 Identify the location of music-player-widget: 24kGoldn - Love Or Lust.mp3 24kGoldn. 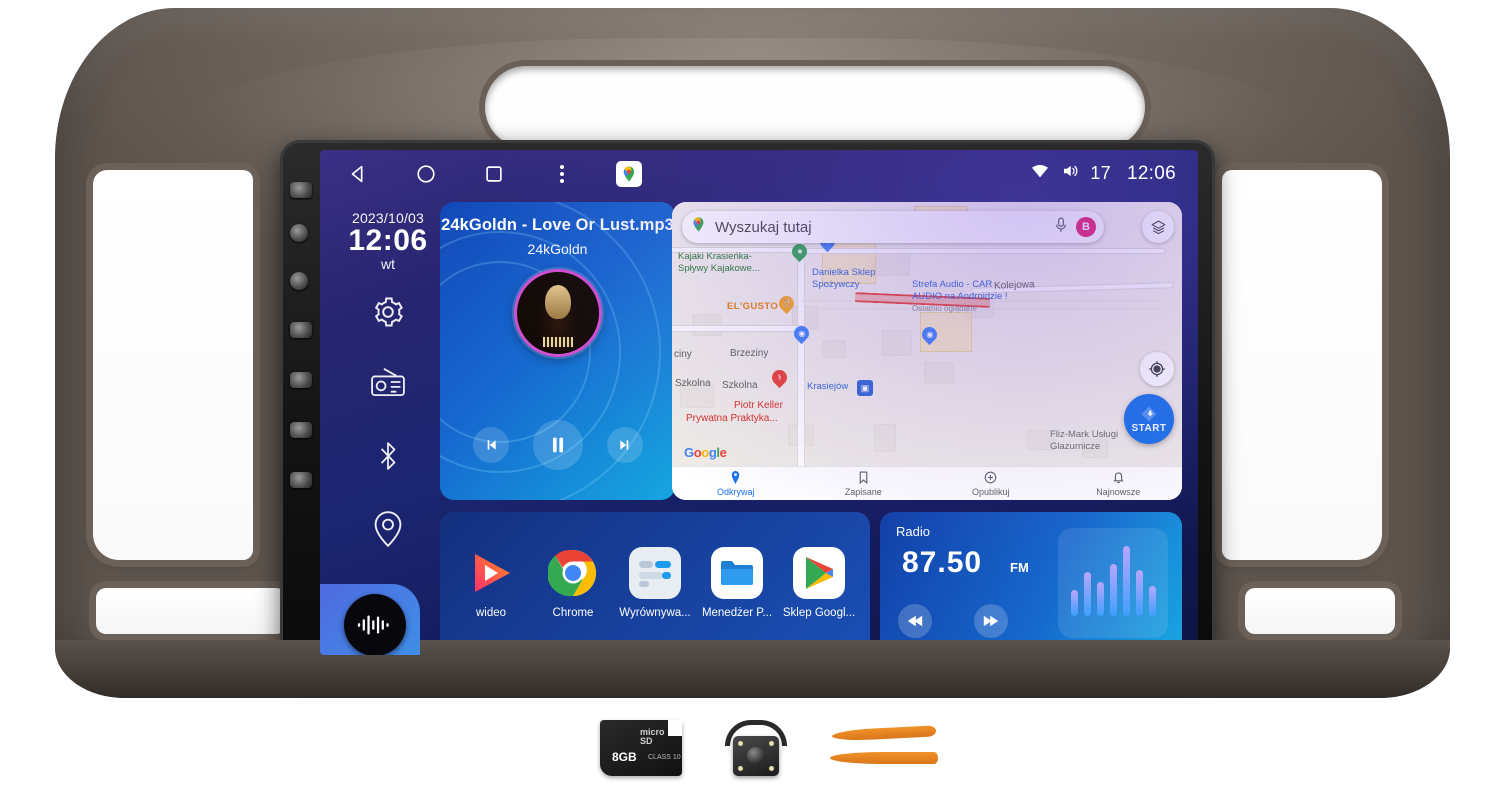
(557, 351).